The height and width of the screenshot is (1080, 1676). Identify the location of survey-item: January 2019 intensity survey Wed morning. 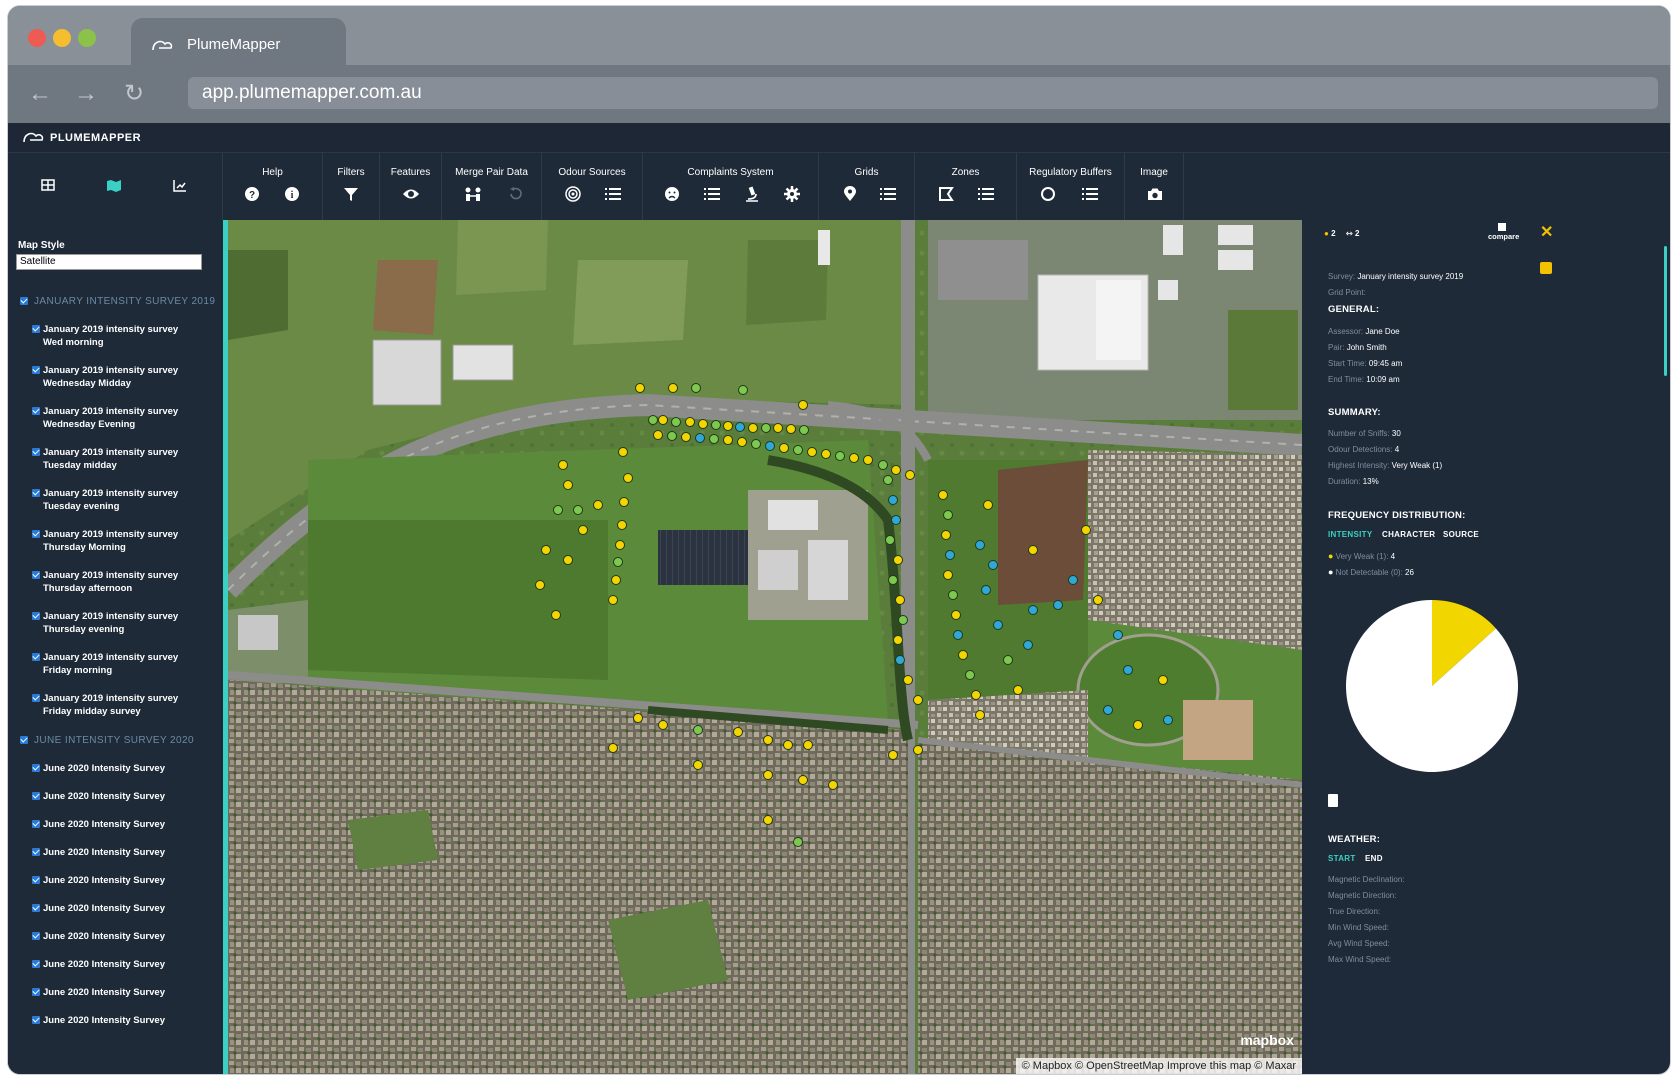
(110, 336).